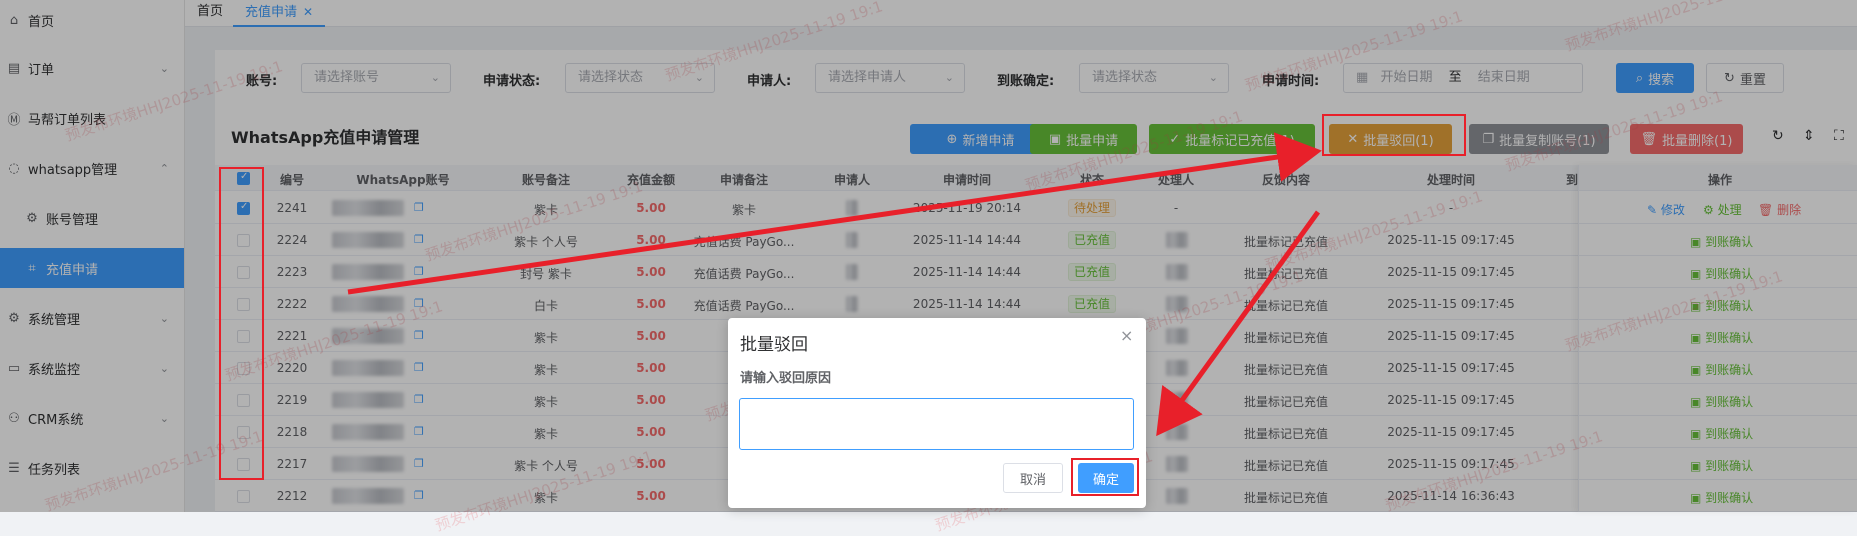 This screenshot has height=536, width=1857. I want to click on cancel-button: 取消, so click(1033, 478).